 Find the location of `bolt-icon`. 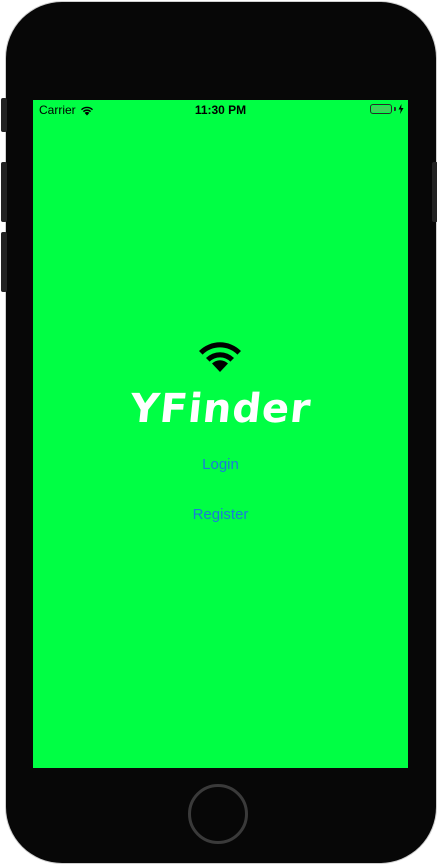

bolt-icon is located at coordinates (401, 109).